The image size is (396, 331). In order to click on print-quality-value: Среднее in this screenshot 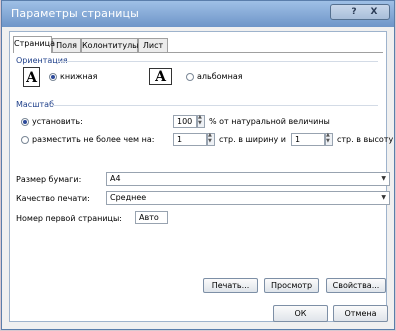, I will do `click(128, 197)`.